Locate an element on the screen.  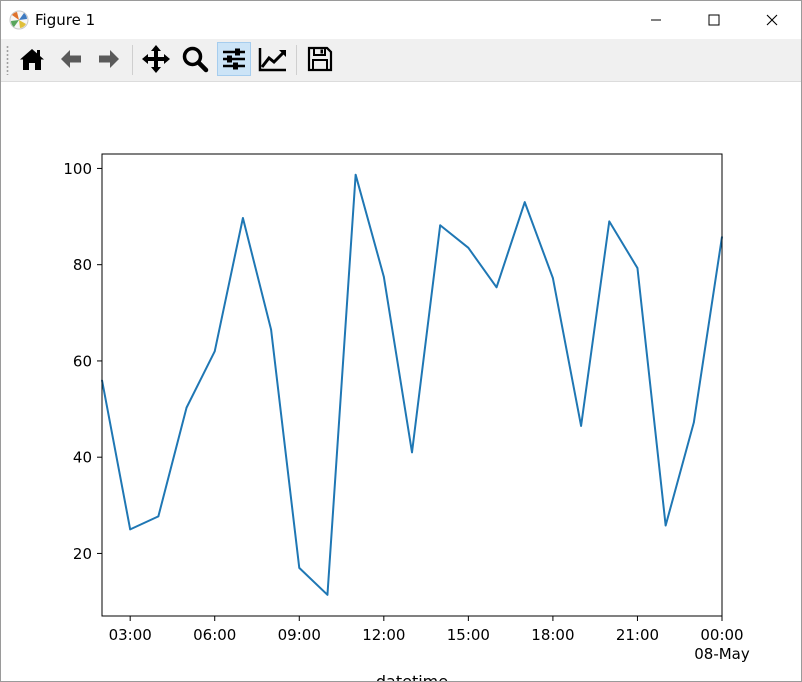
x-tick-label: 12:00 is located at coordinates (383, 635).